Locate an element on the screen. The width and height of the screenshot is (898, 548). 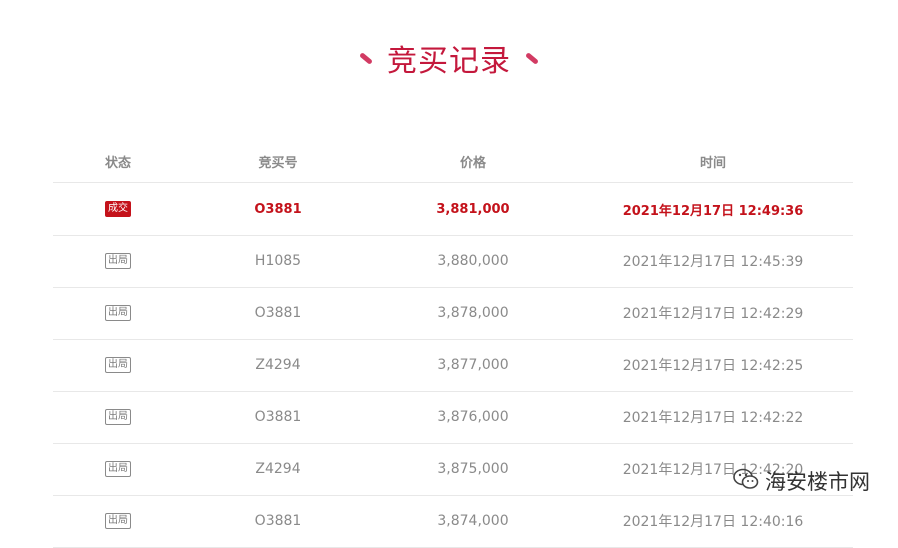
page-title-area: 竞买记录 is located at coordinates (449, 58).